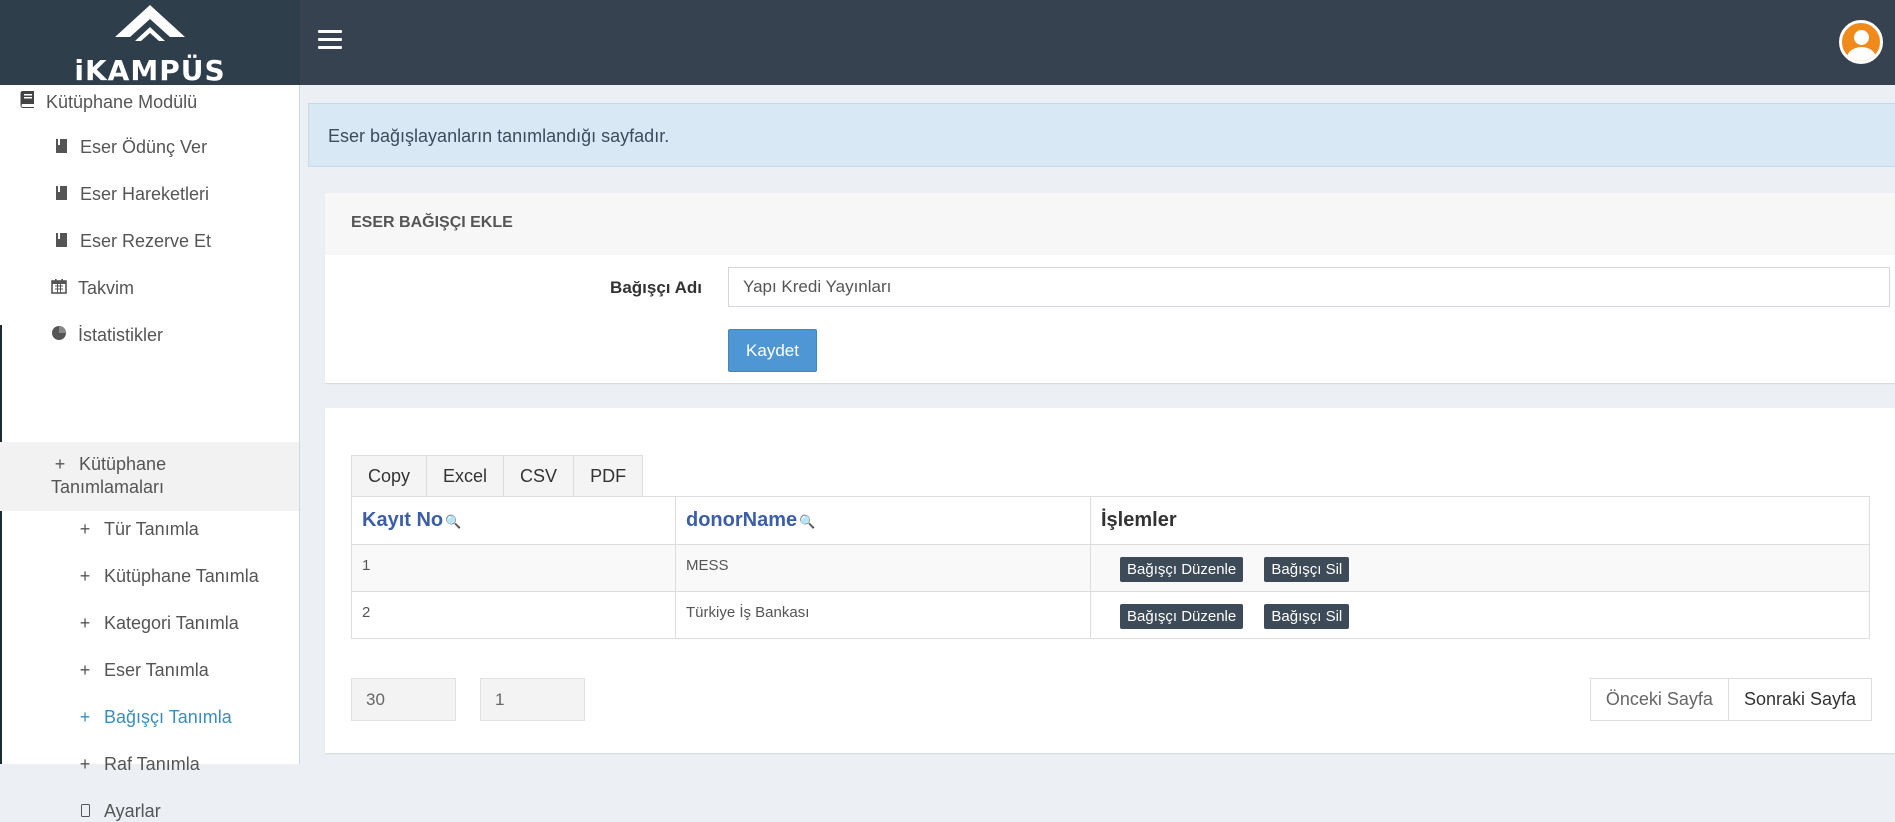 The width and height of the screenshot is (1895, 822). What do you see at coordinates (150, 23) in the screenshot?
I see `logo-icon` at bounding box center [150, 23].